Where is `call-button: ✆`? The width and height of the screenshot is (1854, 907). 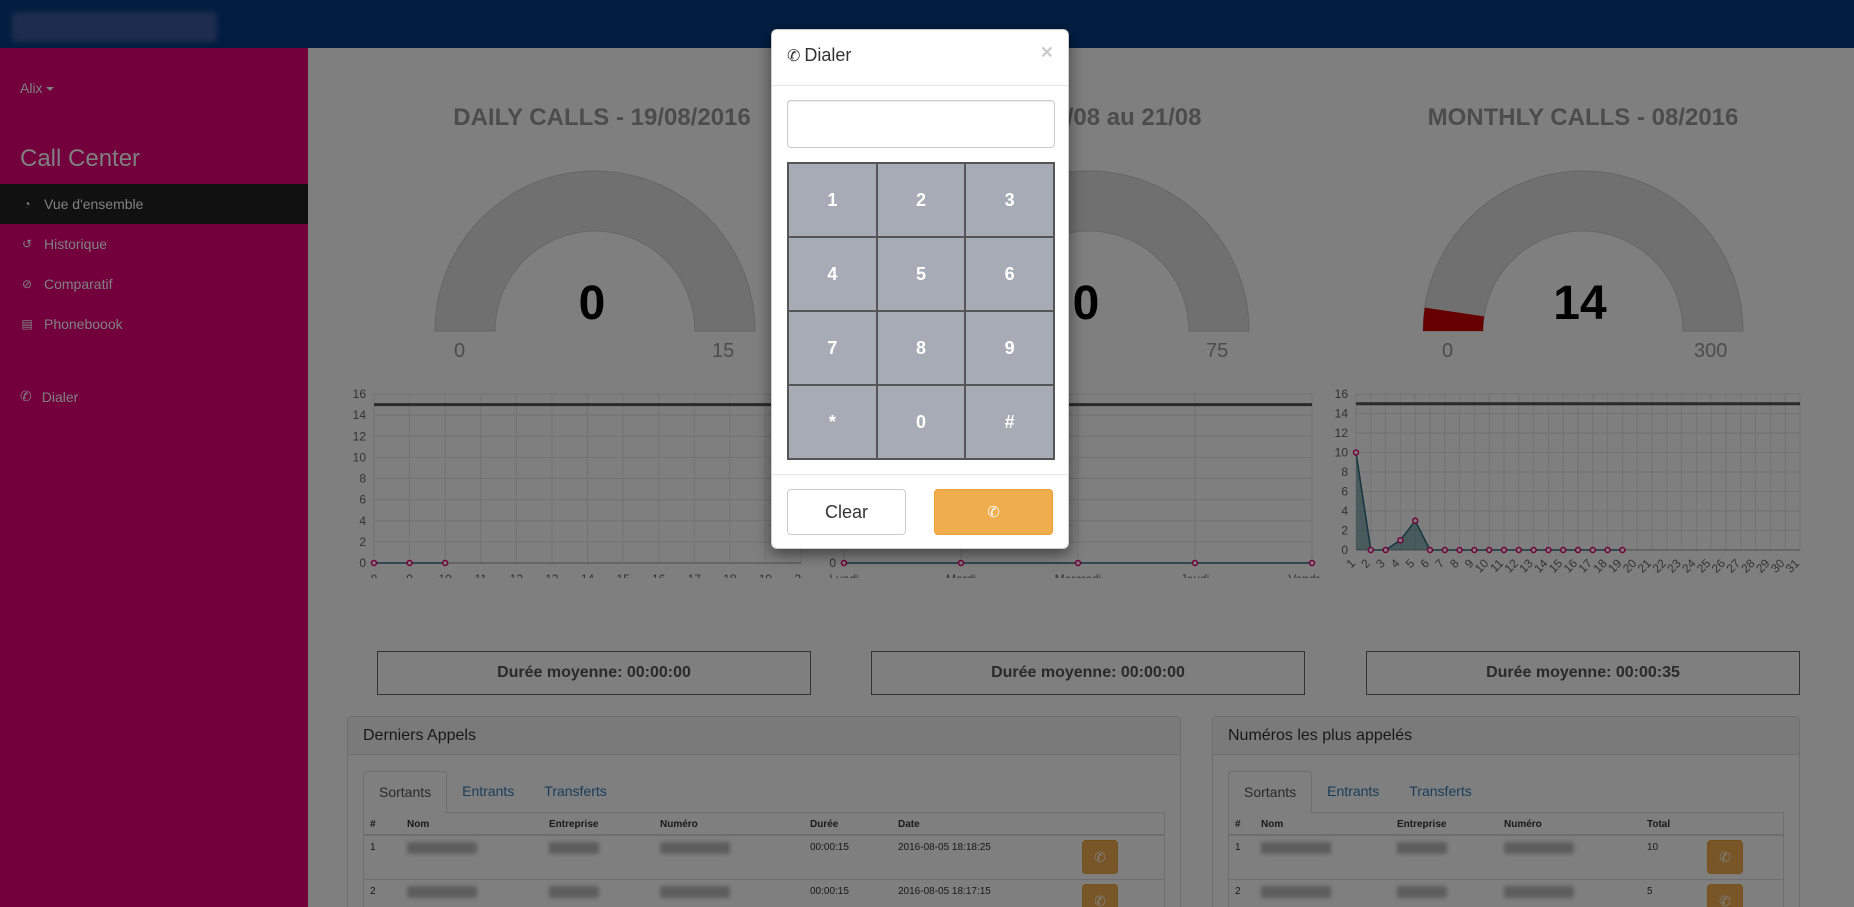 call-button: ✆ is located at coordinates (993, 512).